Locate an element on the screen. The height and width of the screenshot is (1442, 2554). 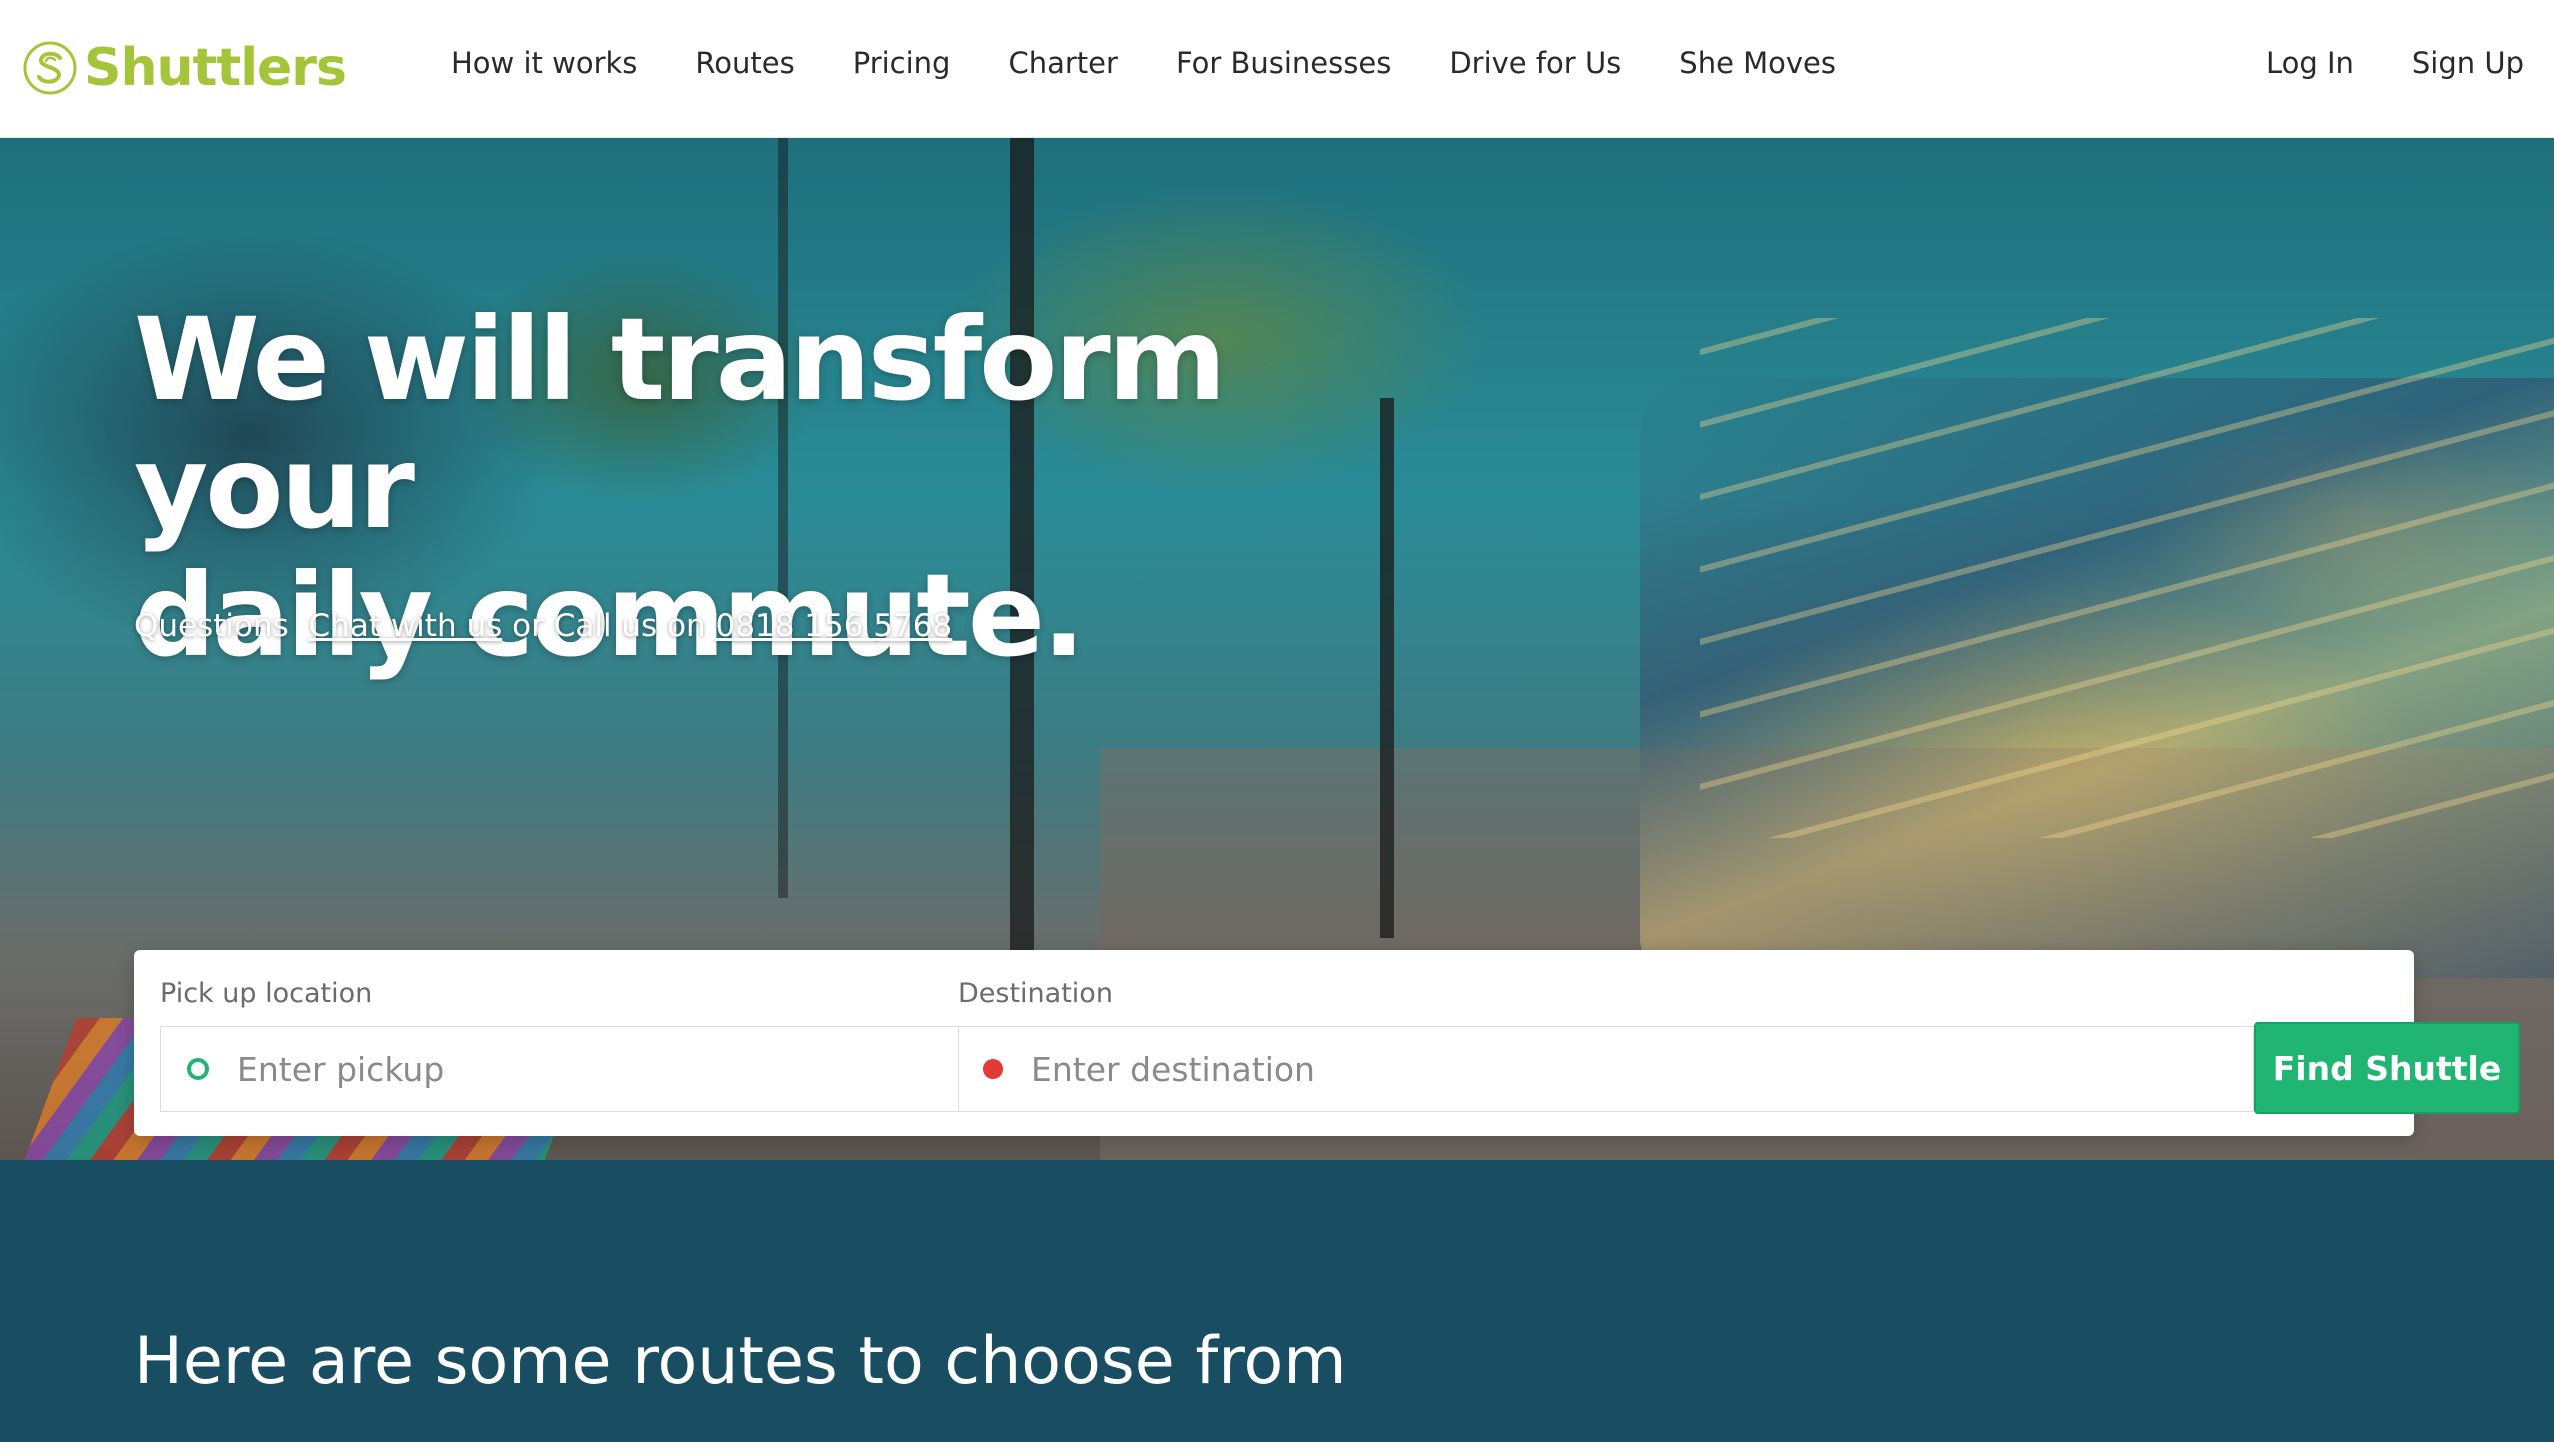
hero-light-streaks is located at coordinates (2127, 578).